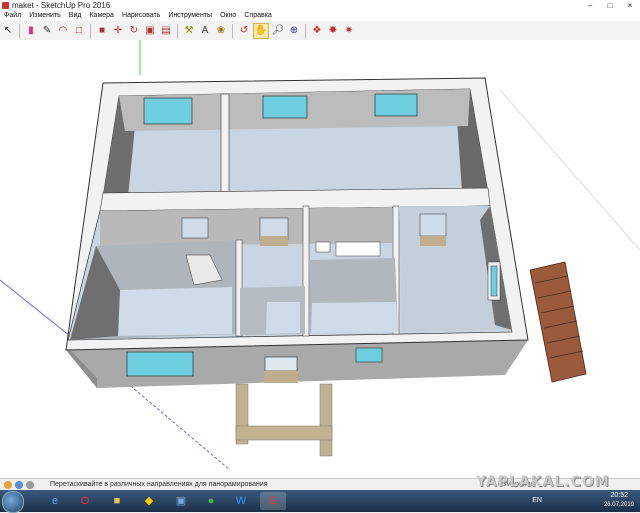 The height and width of the screenshot is (513, 640). I want to click on side-window, so click(494, 281).